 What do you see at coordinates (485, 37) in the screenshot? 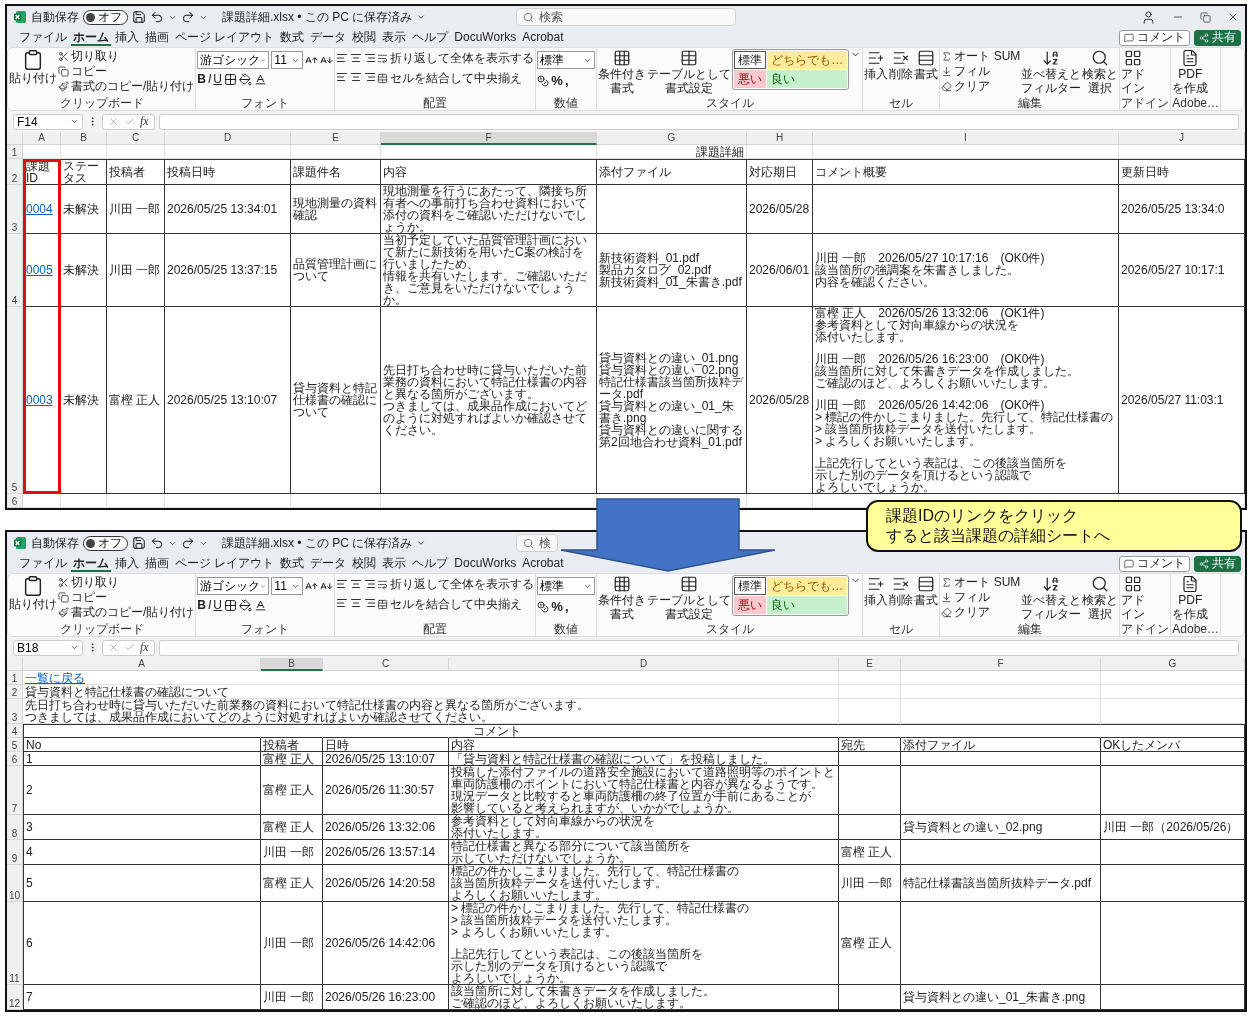
I see `ribbon-tab: DocuWorks` at bounding box center [485, 37].